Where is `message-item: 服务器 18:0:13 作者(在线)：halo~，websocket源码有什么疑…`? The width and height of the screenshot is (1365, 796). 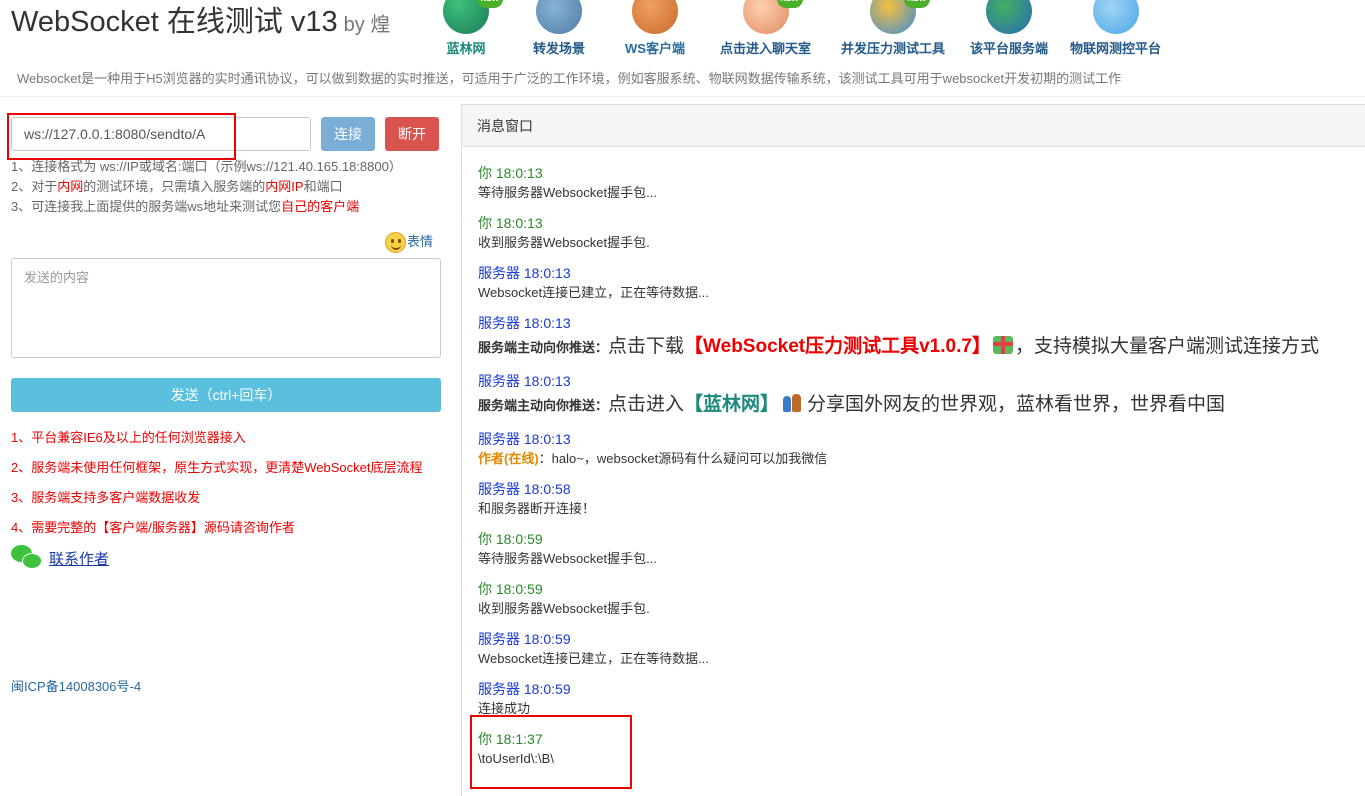
message-item: 服务器 18:0:13 作者(在线)：halo~，websocket源码有什么疑… is located at coordinates (652, 449).